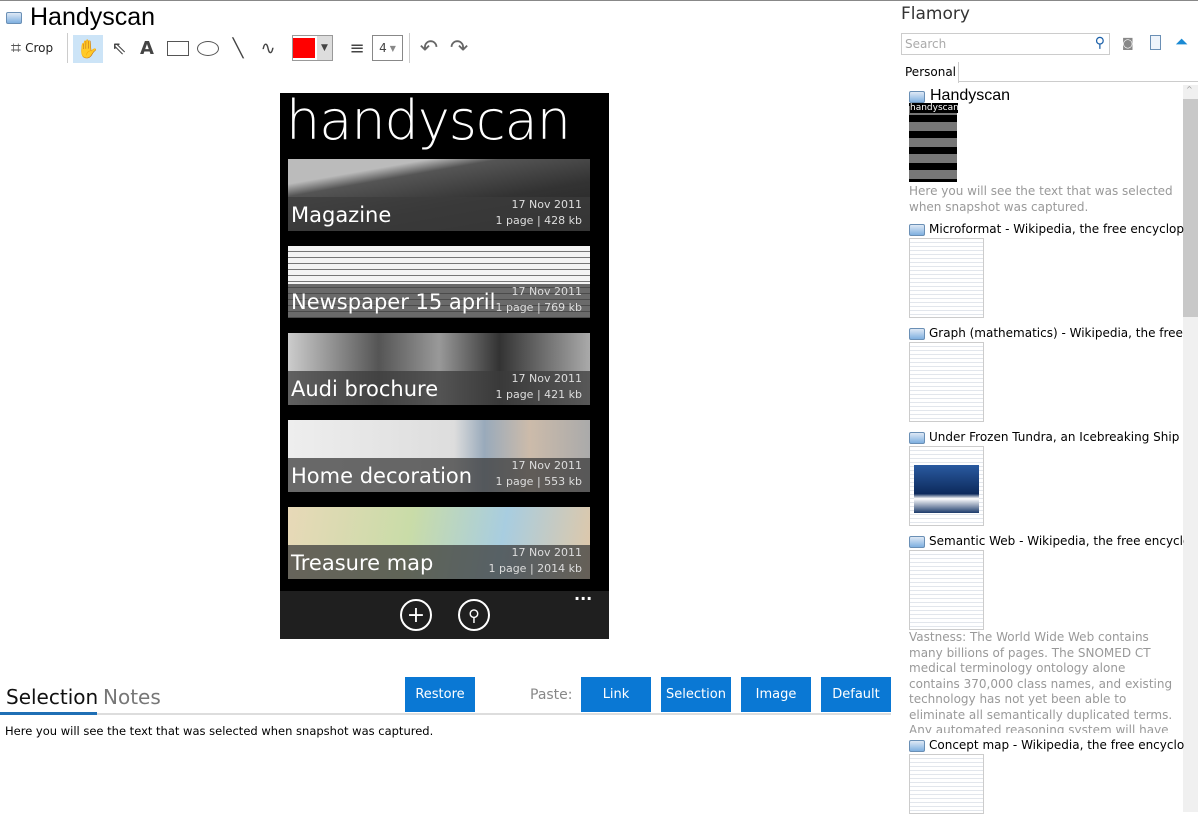 The image size is (1198, 814). I want to click on phone-header: handyscan, so click(428, 122).